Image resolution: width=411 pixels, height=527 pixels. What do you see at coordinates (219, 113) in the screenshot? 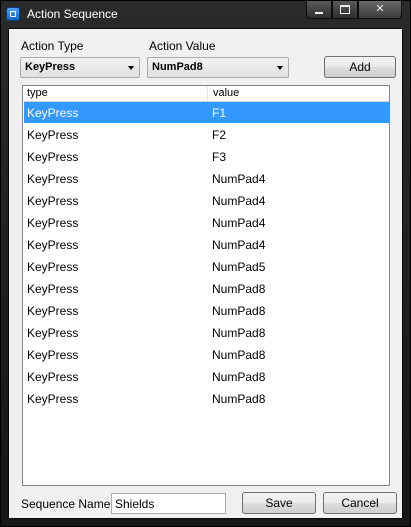
I see `list-item-value: F1` at bounding box center [219, 113].